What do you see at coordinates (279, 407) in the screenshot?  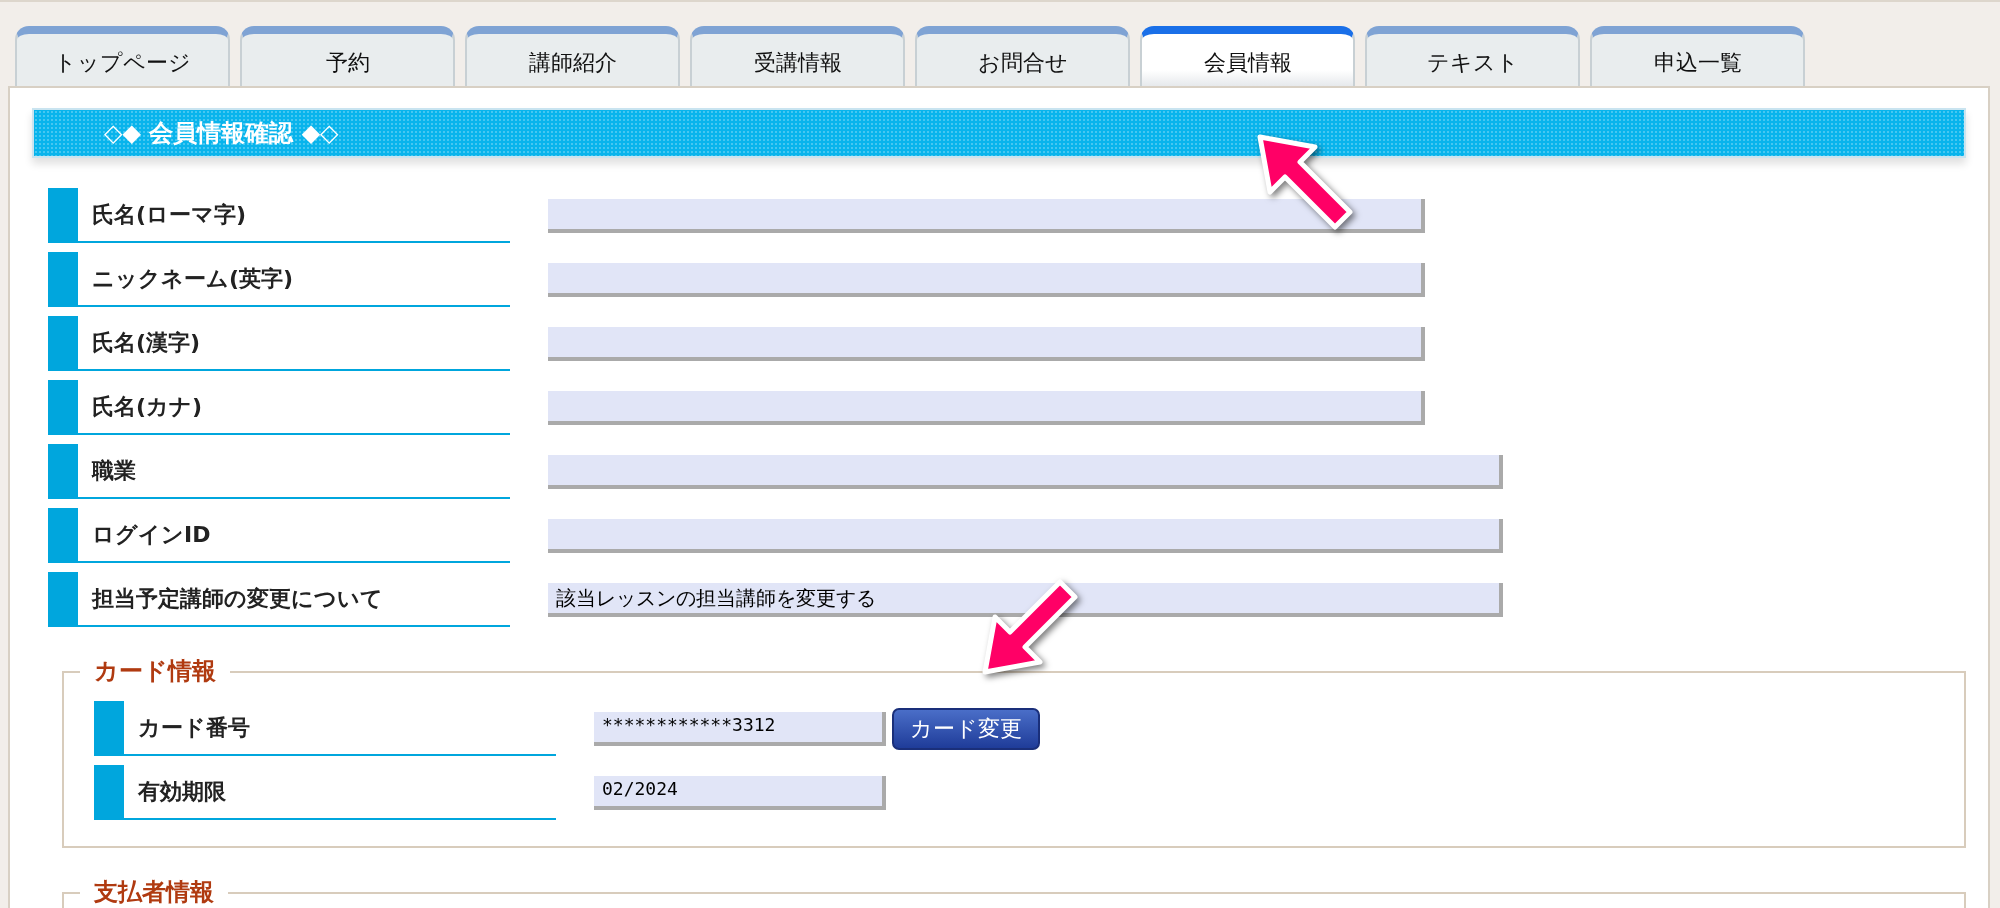 I see `field-label: 氏名(カナ)` at bounding box center [279, 407].